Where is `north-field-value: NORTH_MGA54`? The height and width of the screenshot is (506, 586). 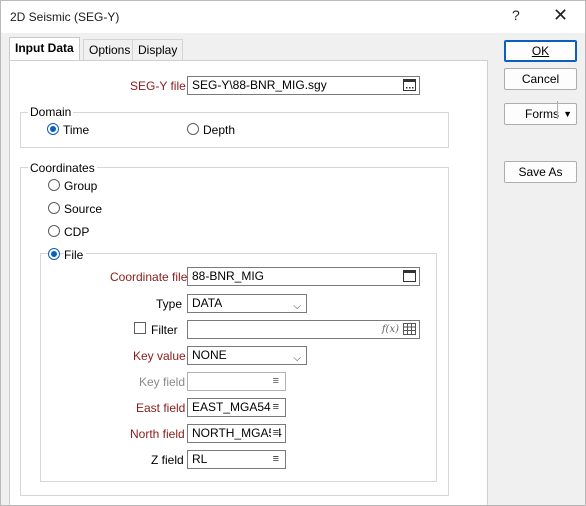 north-field-value: NORTH_MGA54 is located at coordinates (237, 433).